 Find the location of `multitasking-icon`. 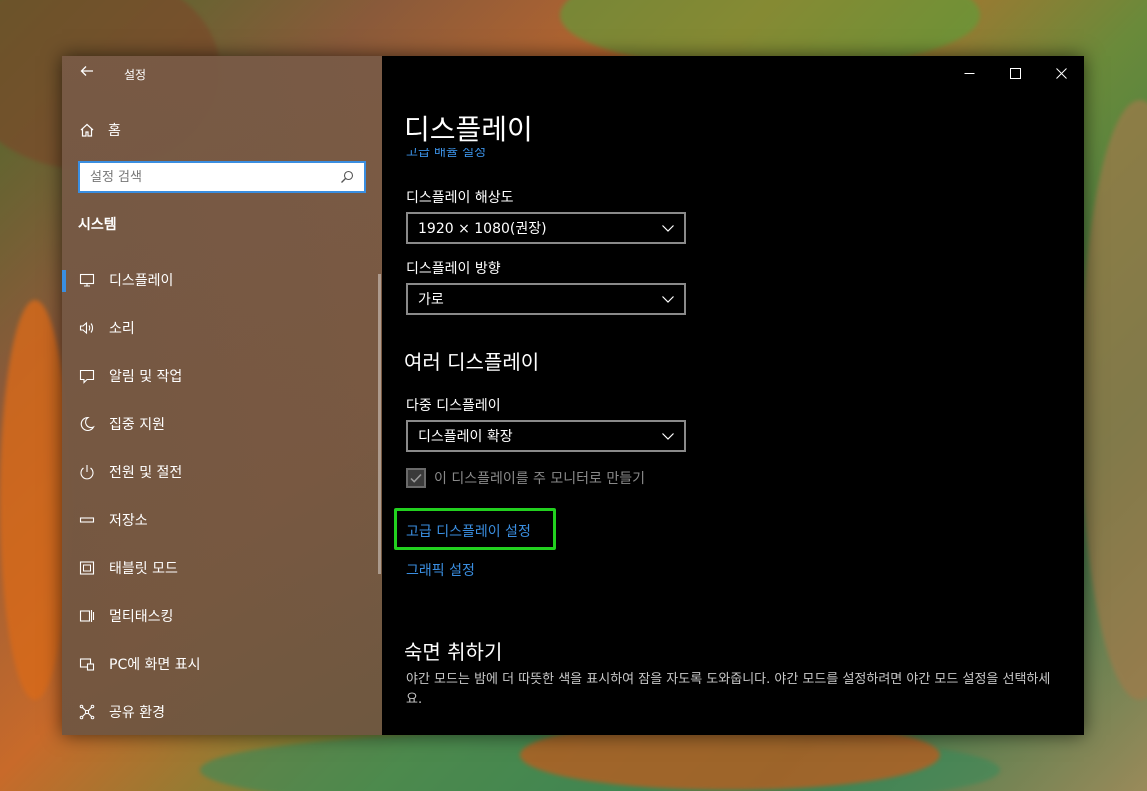

multitasking-icon is located at coordinates (87, 616).